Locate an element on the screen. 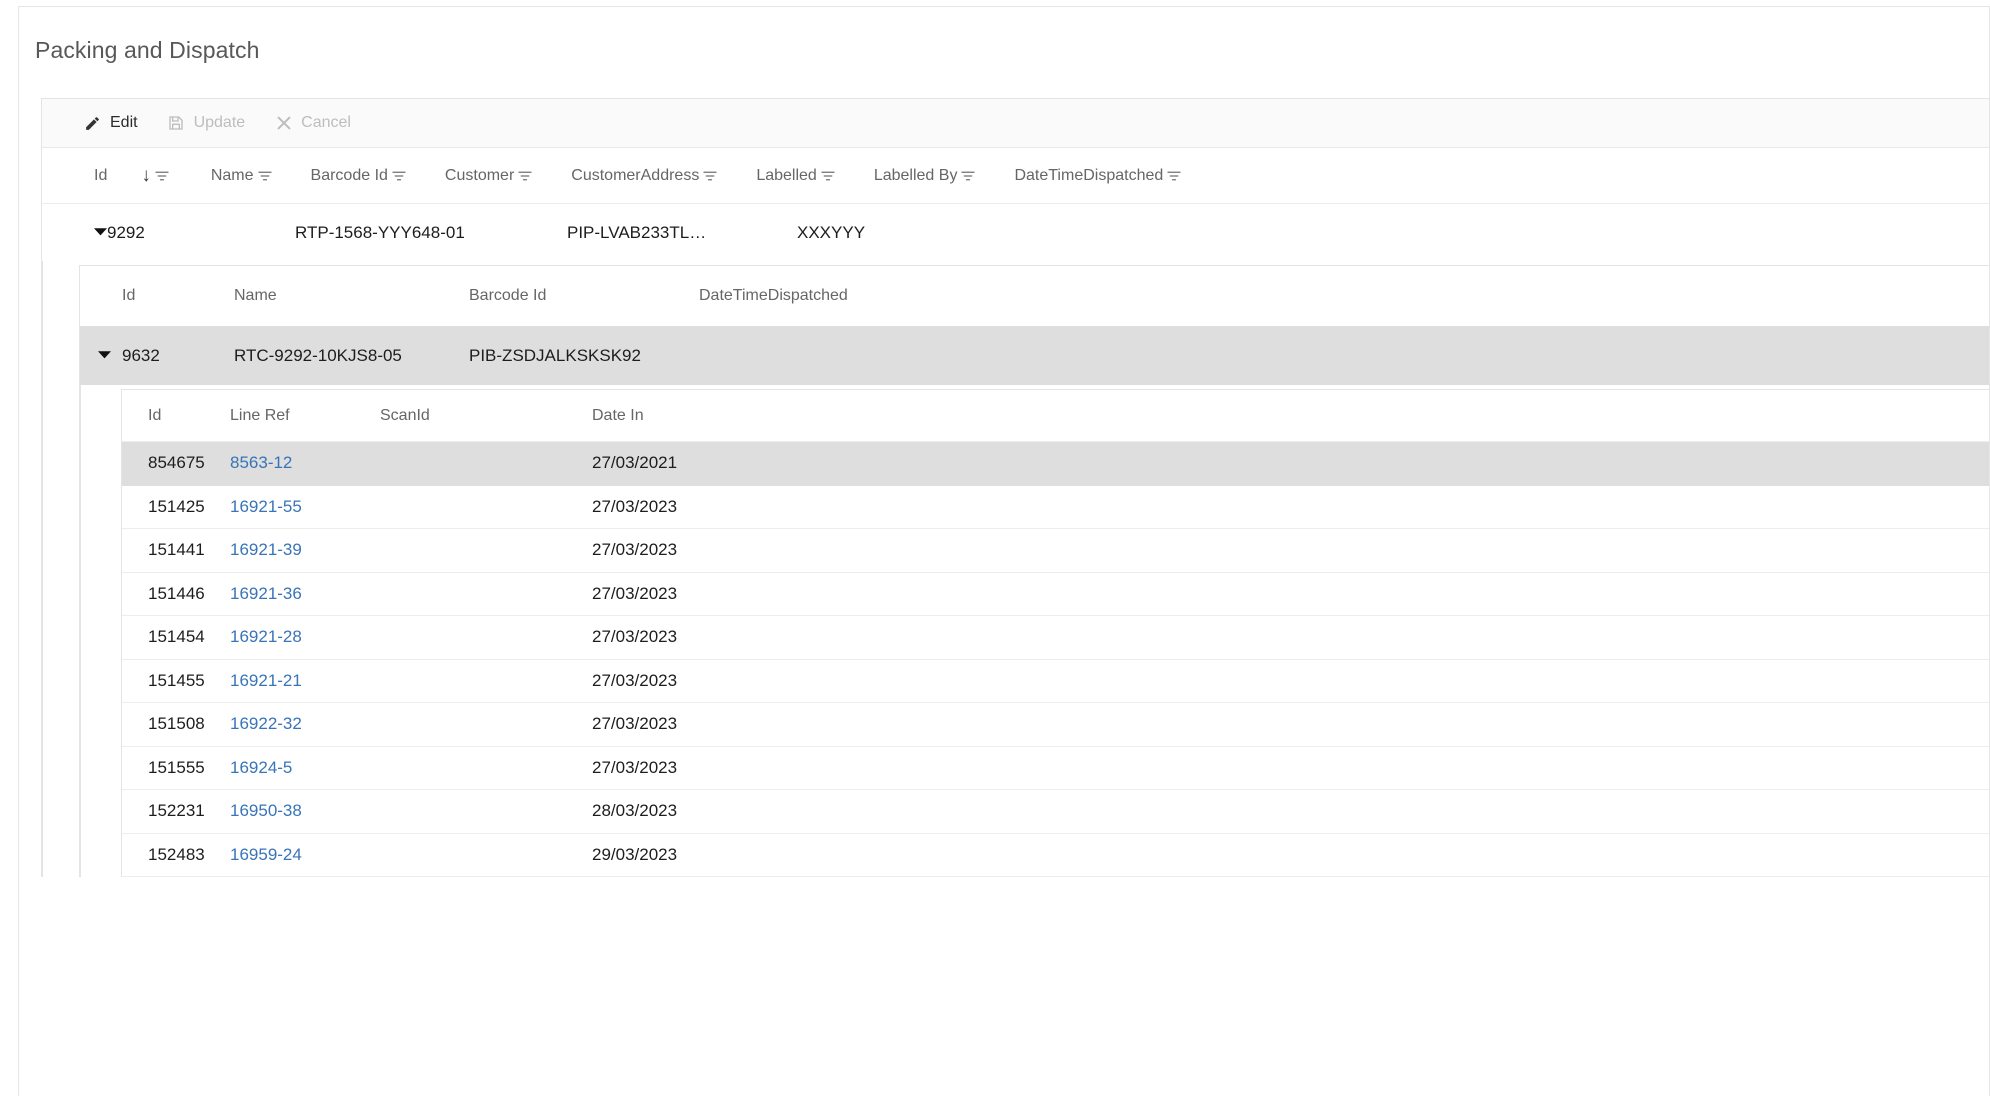  column-header-customer-address-label: CustomerAddress is located at coordinates (635, 175).